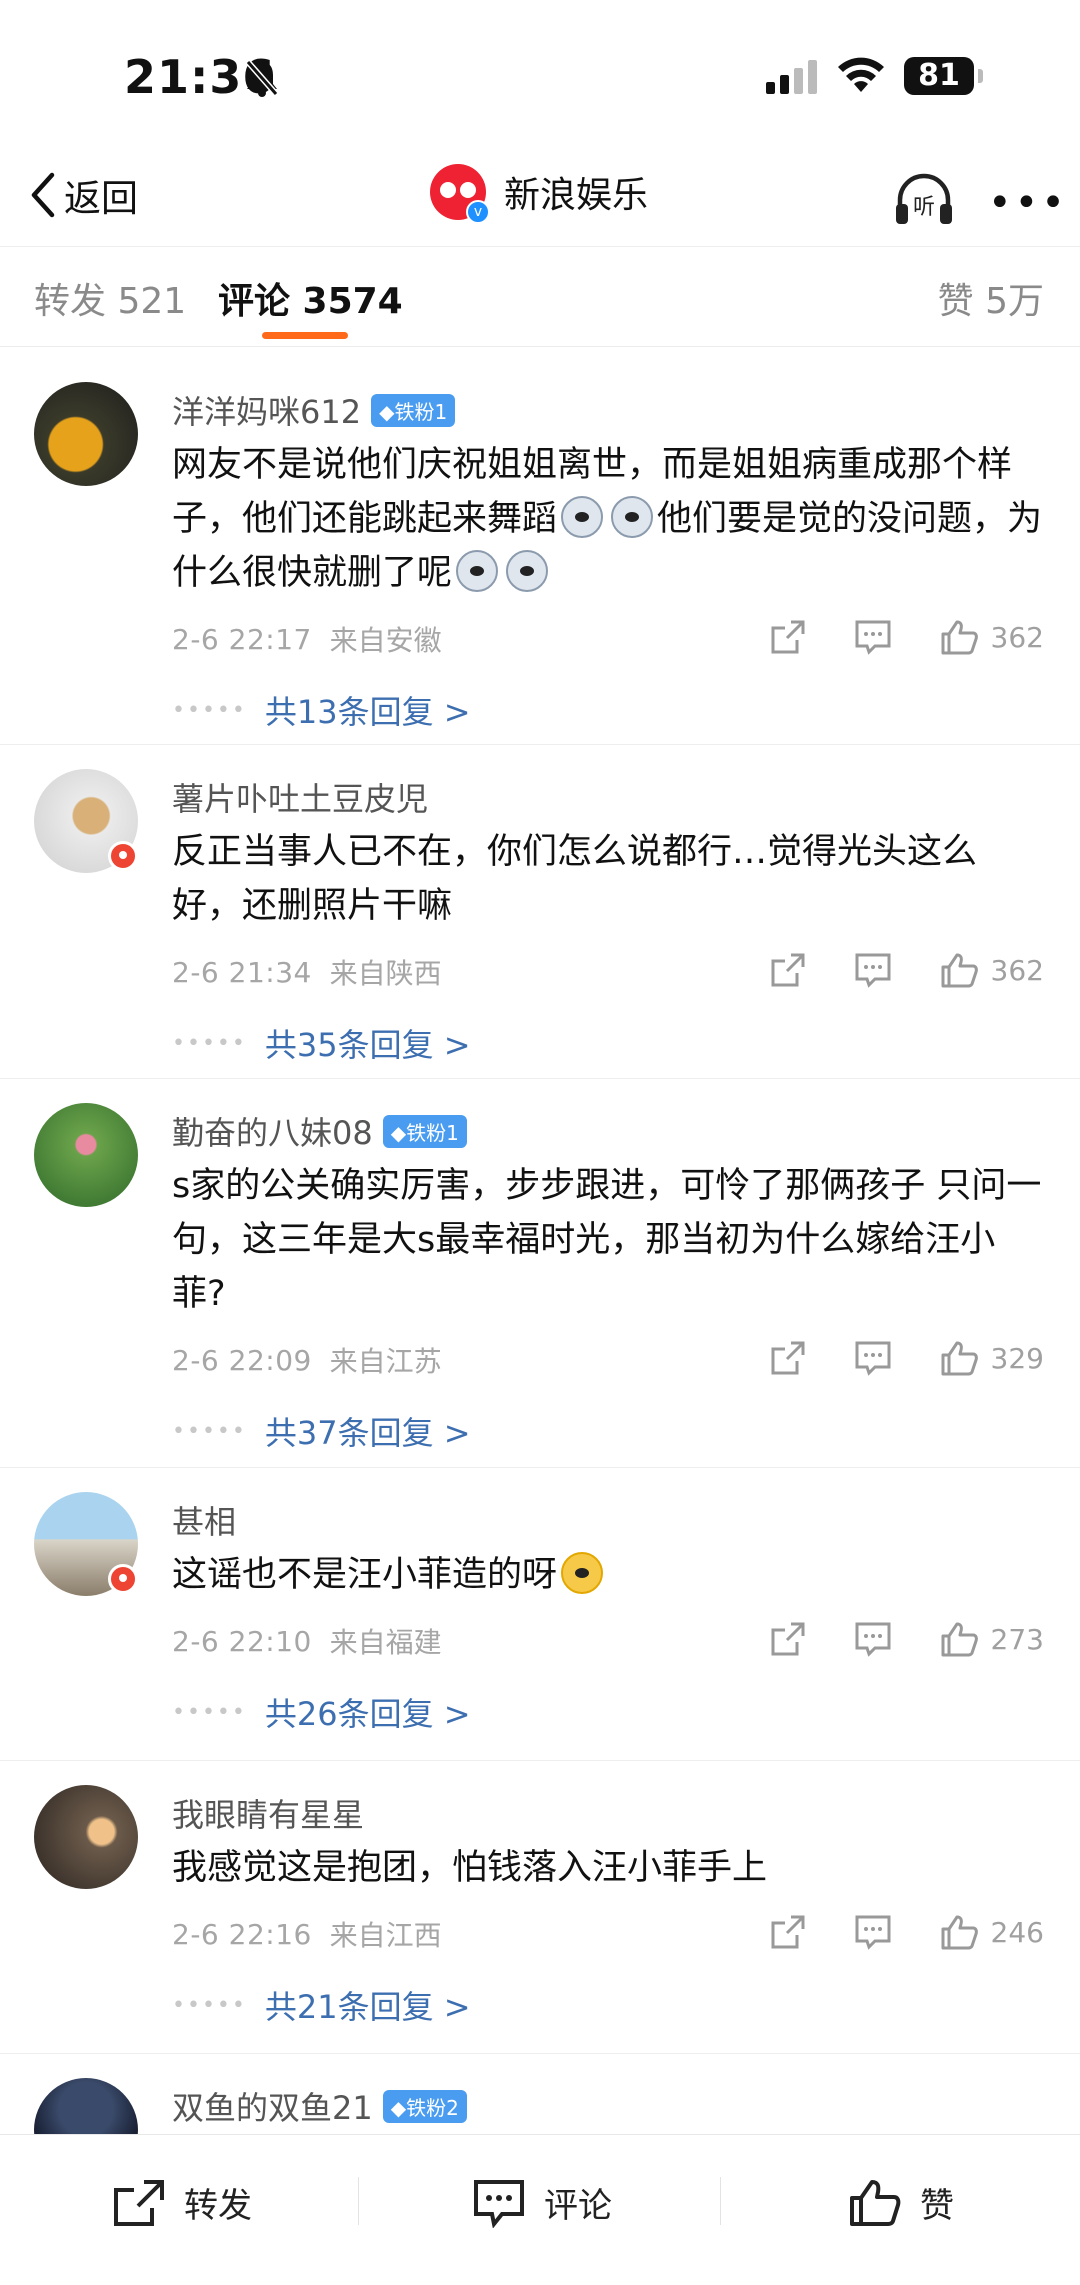 Image resolution: width=1080 pixels, height=2285 pixels. Describe the element at coordinates (991, 298) in the screenshot. I see `tab-like: 赞 5万` at that location.